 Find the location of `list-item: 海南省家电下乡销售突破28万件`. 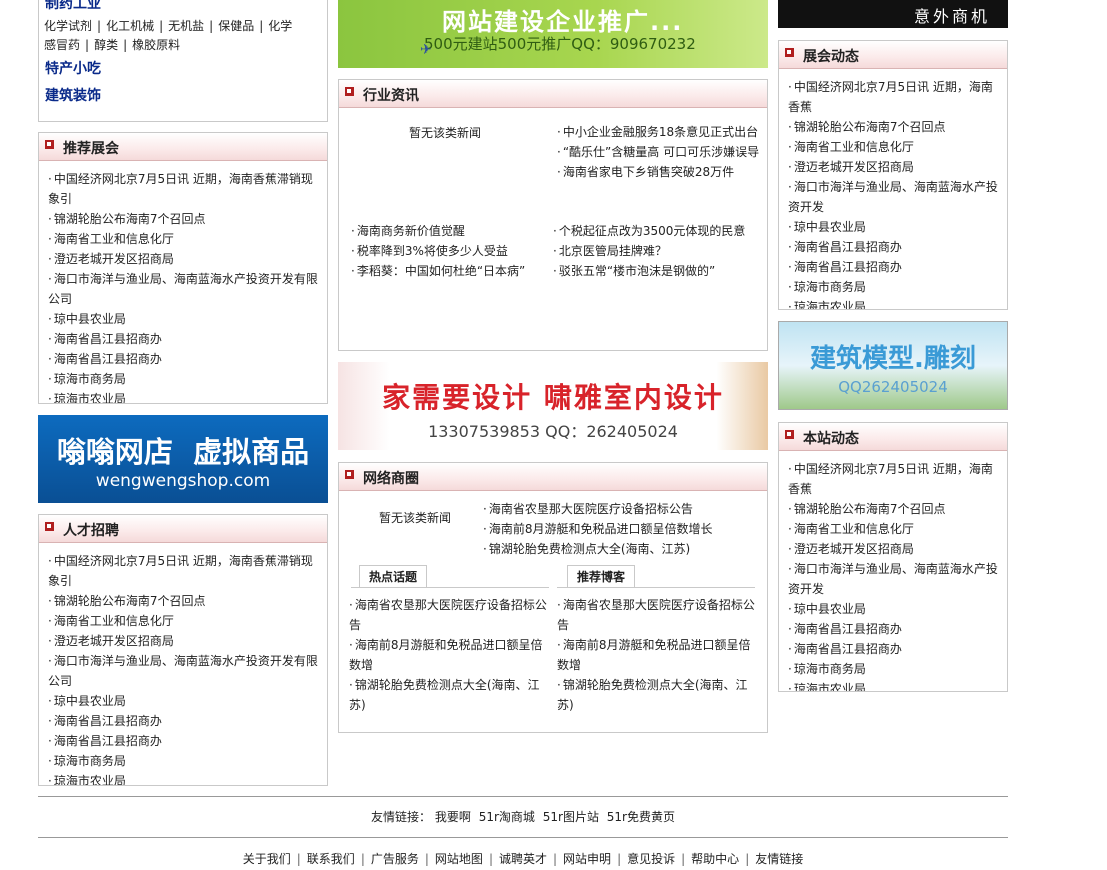

list-item: 海南省家电下乡销售突破28万件 is located at coordinates (659, 172).